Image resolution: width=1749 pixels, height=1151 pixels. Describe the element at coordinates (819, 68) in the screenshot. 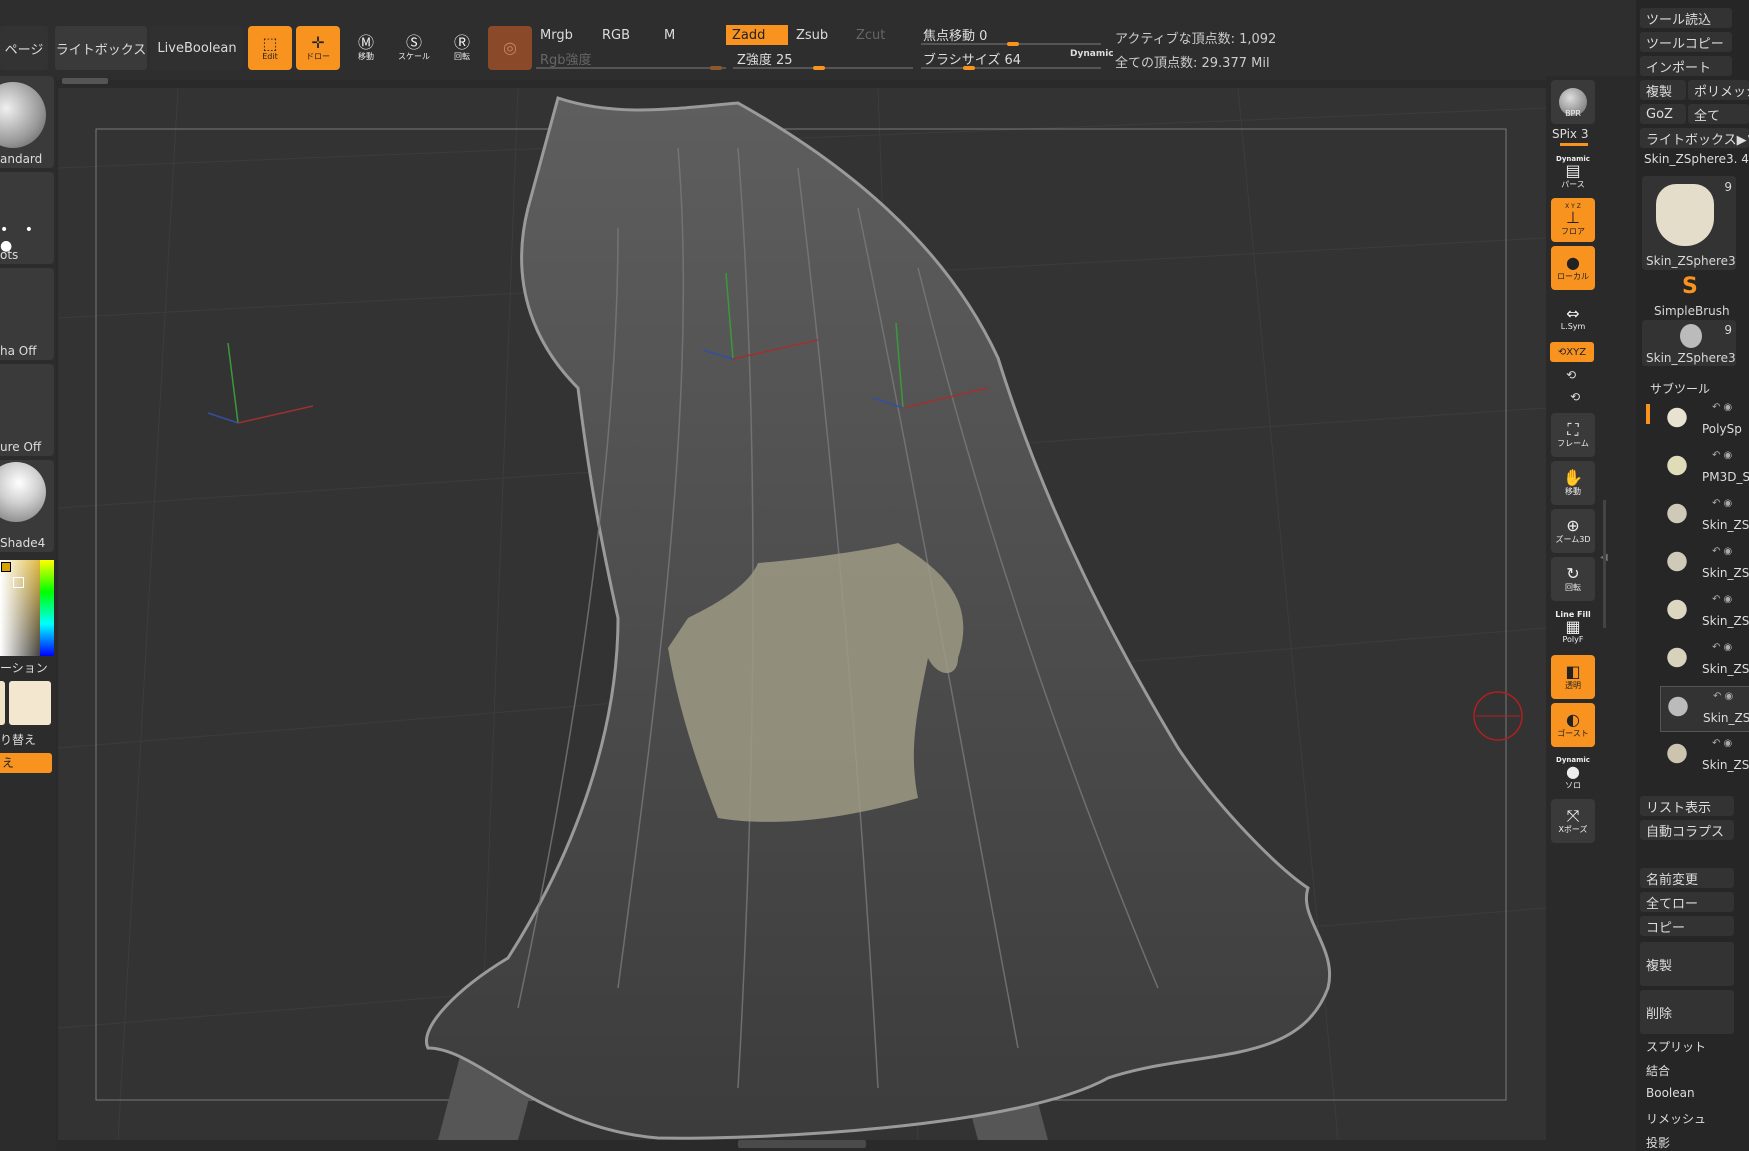

I see `z-intensity-knob` at that location.